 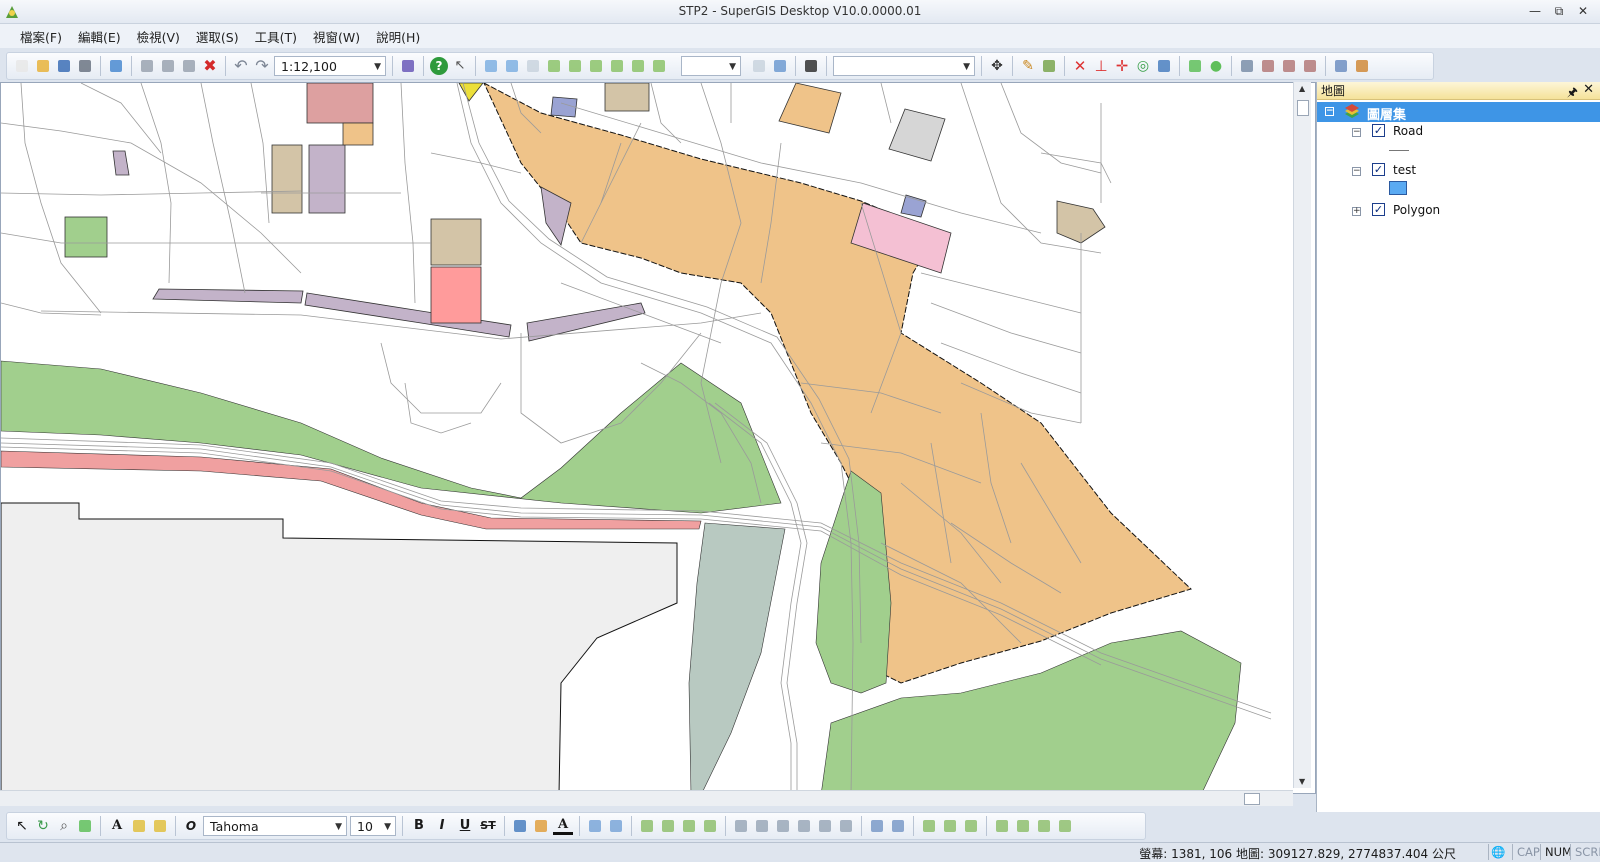 I want to click on restore-button: ⧉, so click(x=1559, y=11).